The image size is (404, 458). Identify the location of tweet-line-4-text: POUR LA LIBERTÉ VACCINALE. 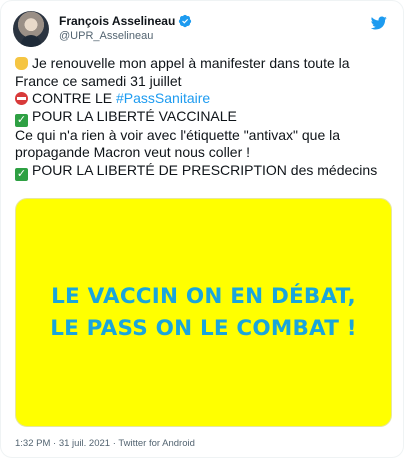
(134, 115).